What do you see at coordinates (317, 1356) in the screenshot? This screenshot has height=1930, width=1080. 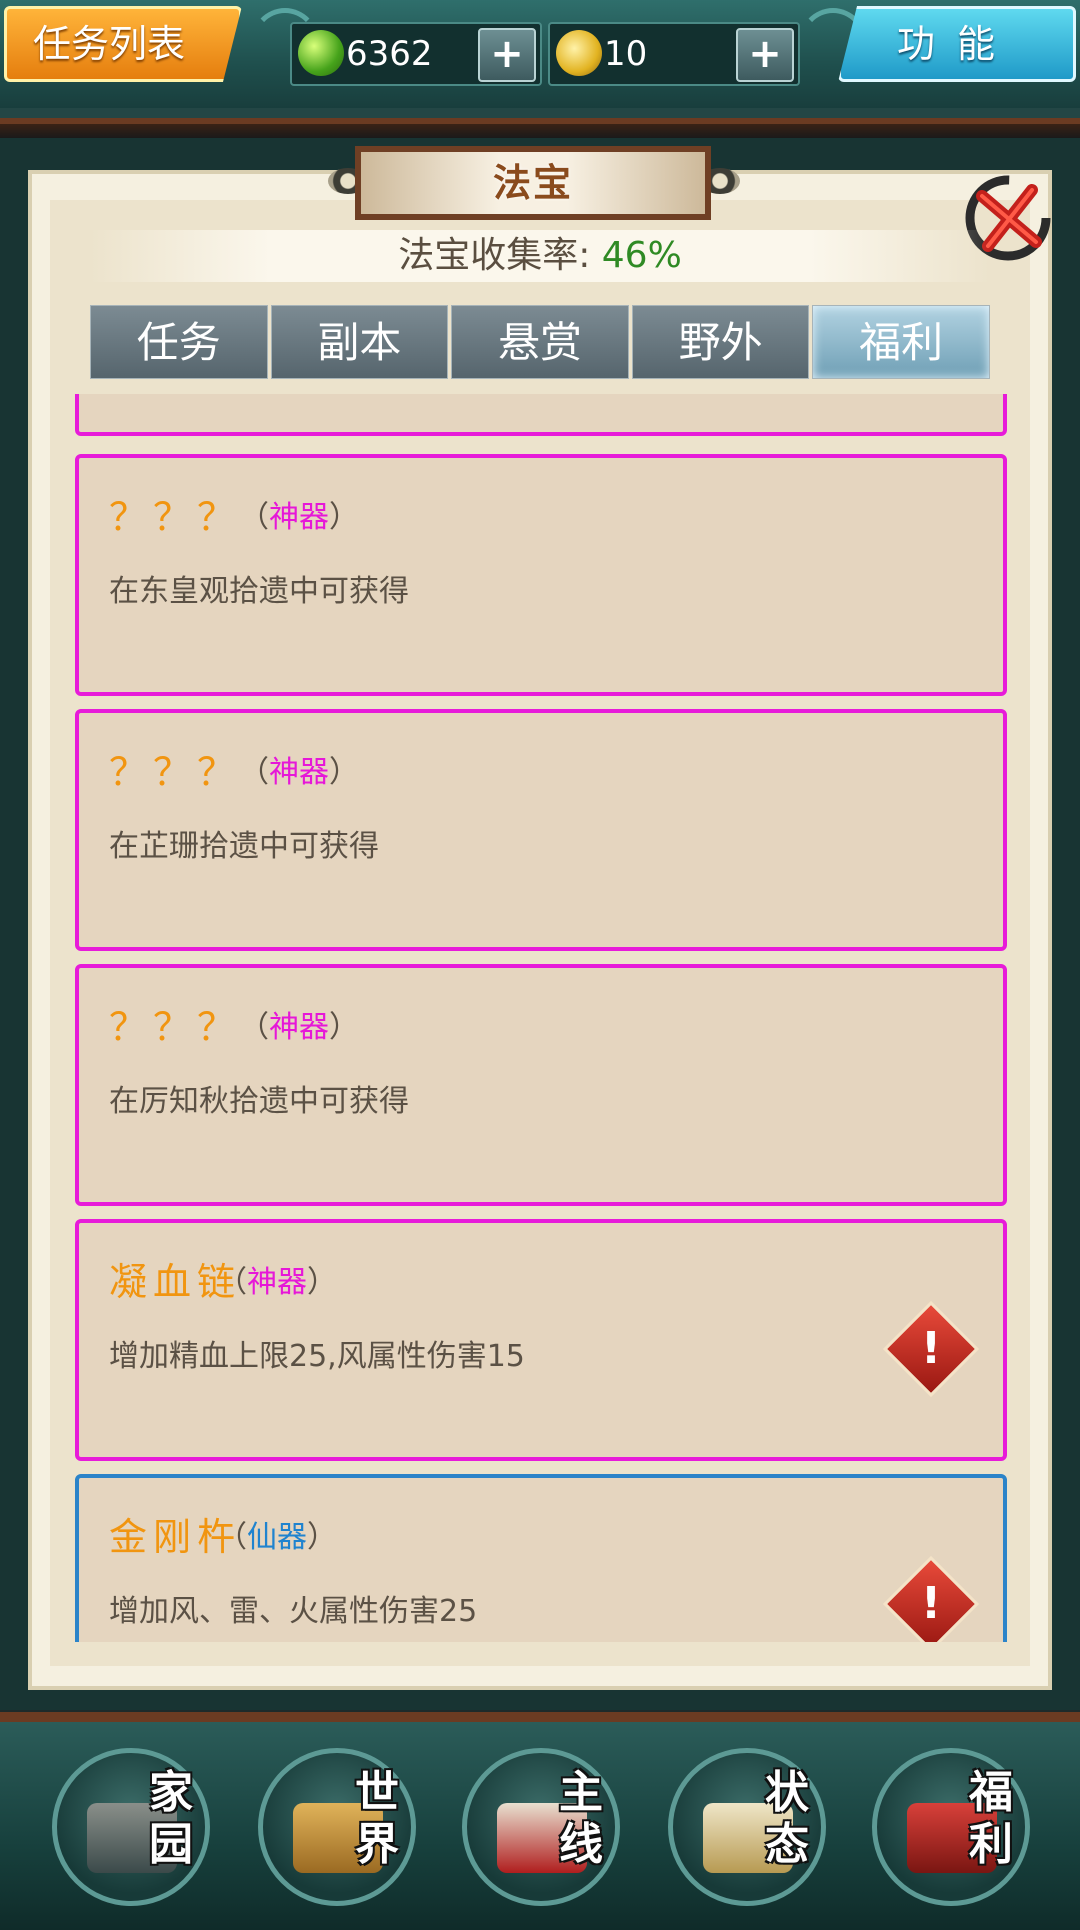 I see `item-description: 增加精血上限25,风属性伤害15` at bounding box center [317, 1356].